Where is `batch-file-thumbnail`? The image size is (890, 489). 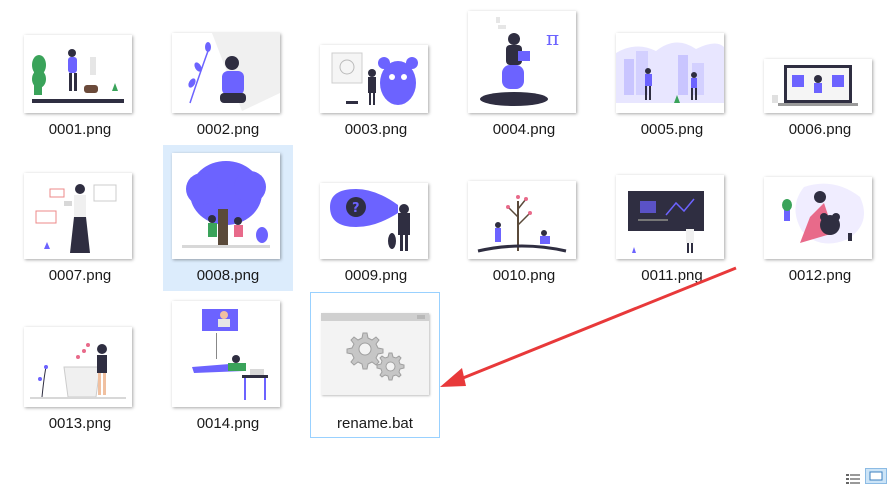 batch-file-thumbnail is located at coordinates (375, 354).